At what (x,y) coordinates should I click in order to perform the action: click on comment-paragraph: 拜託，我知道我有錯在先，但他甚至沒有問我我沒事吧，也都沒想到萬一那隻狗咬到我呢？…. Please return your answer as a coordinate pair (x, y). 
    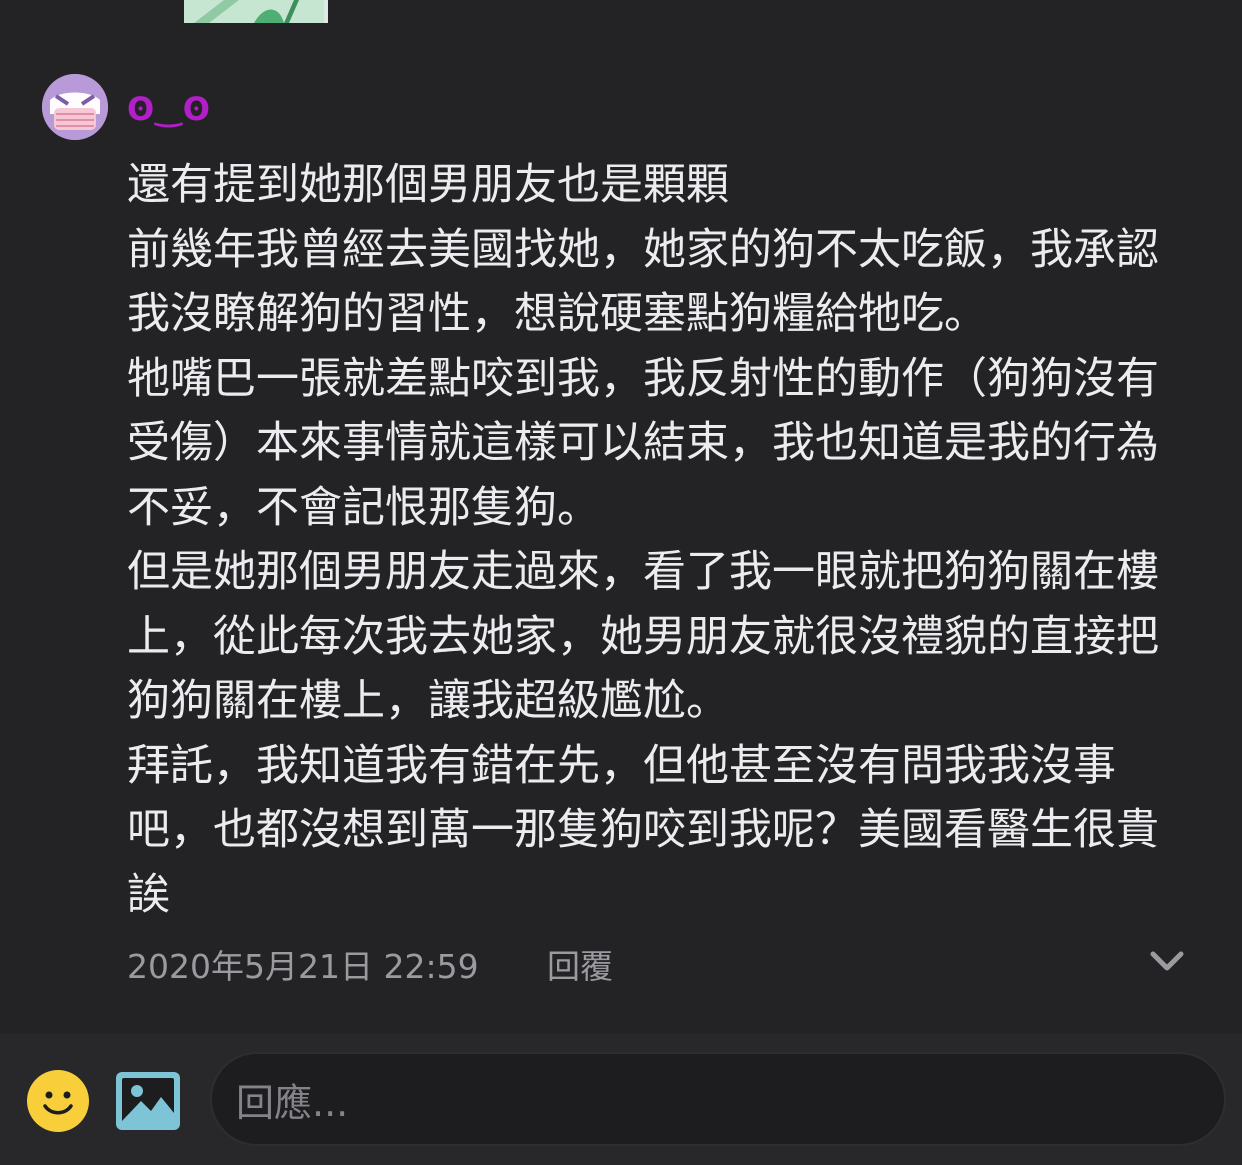
    Looking at the image, I should click on (643, 830).